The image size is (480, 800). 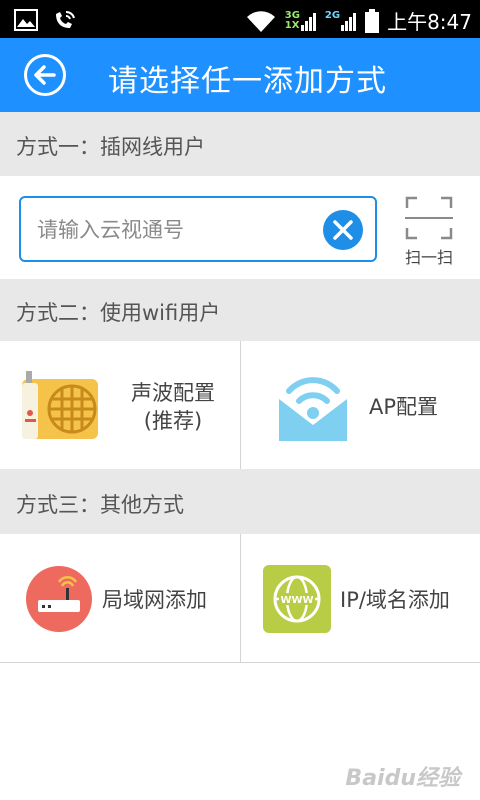 I want to click on www-globe-icon: WWW, so click(x=297, y=599).